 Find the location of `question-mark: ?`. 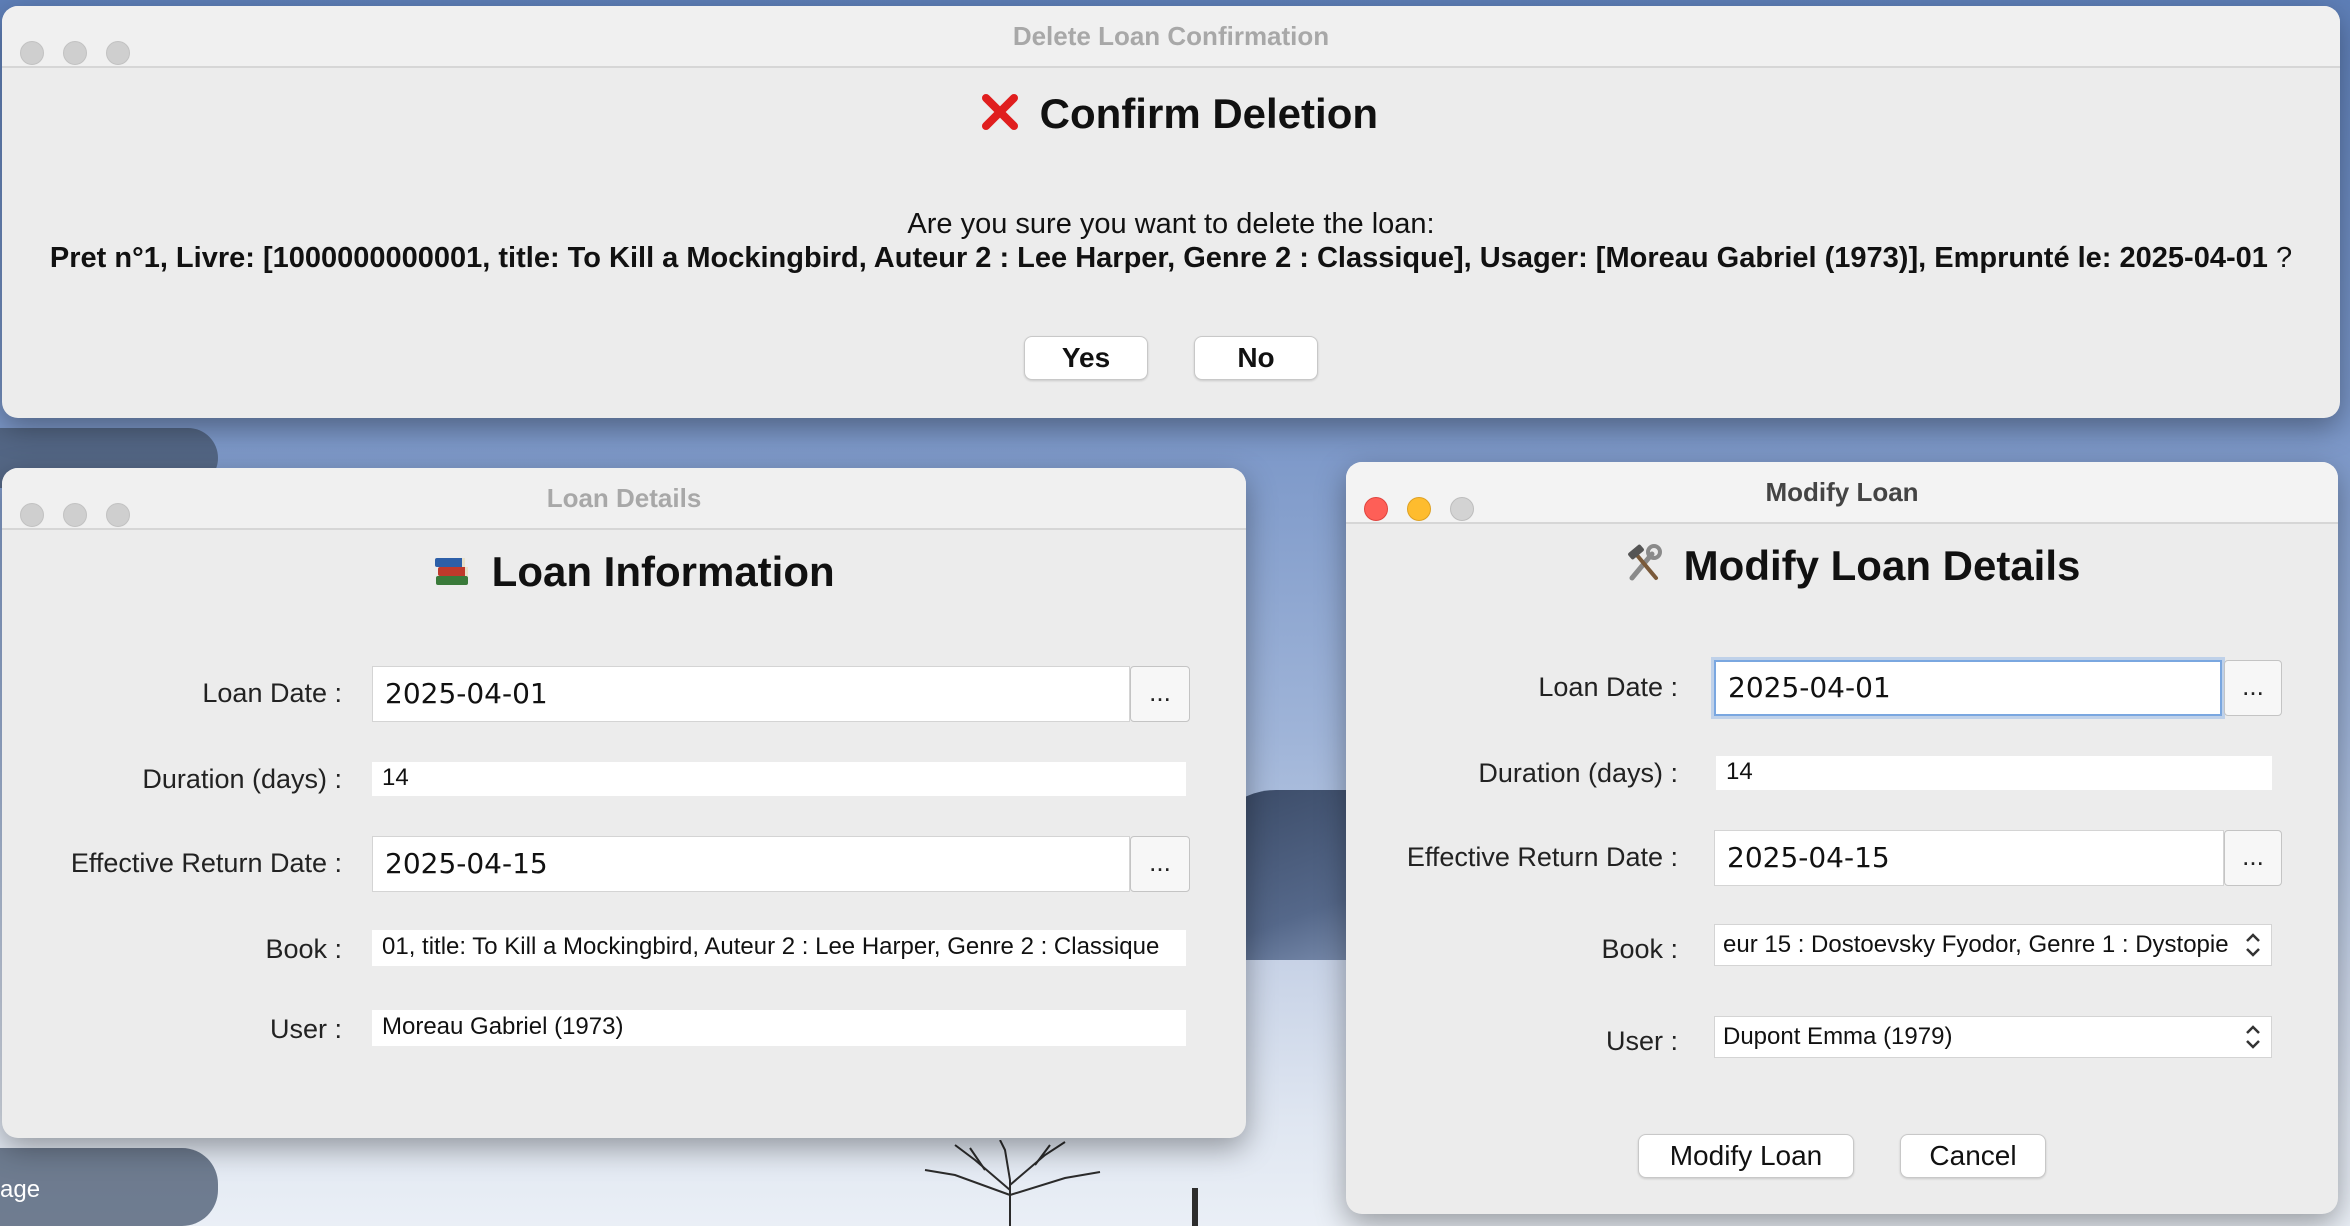

question-mark: ? is located at coordinates (2284, 258).